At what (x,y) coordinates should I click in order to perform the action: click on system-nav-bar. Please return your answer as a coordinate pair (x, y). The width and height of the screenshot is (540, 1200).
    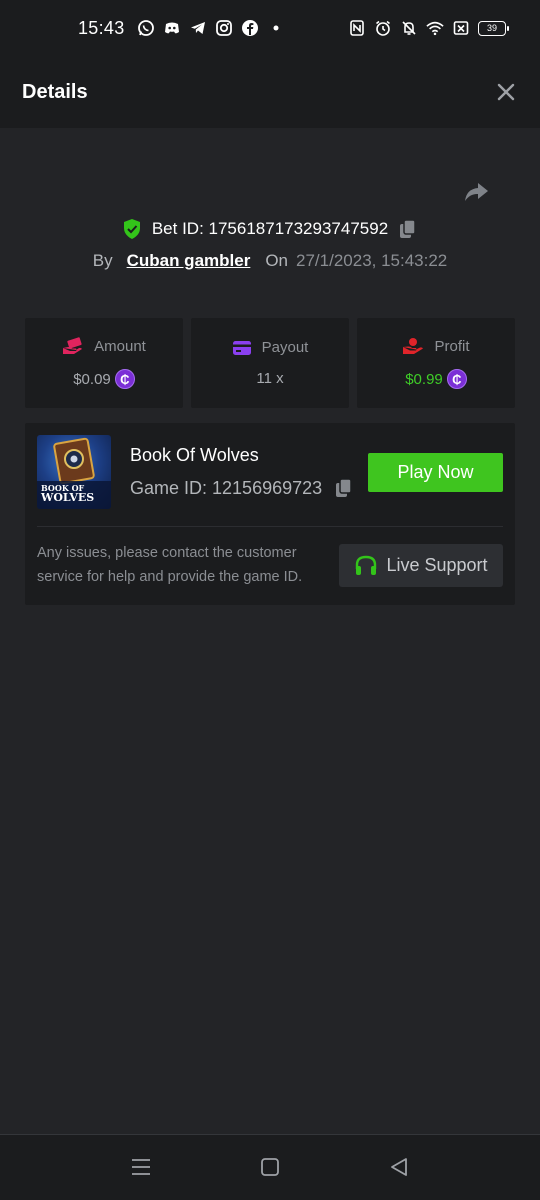
    Looking at the image, I should click on (270, 1167).